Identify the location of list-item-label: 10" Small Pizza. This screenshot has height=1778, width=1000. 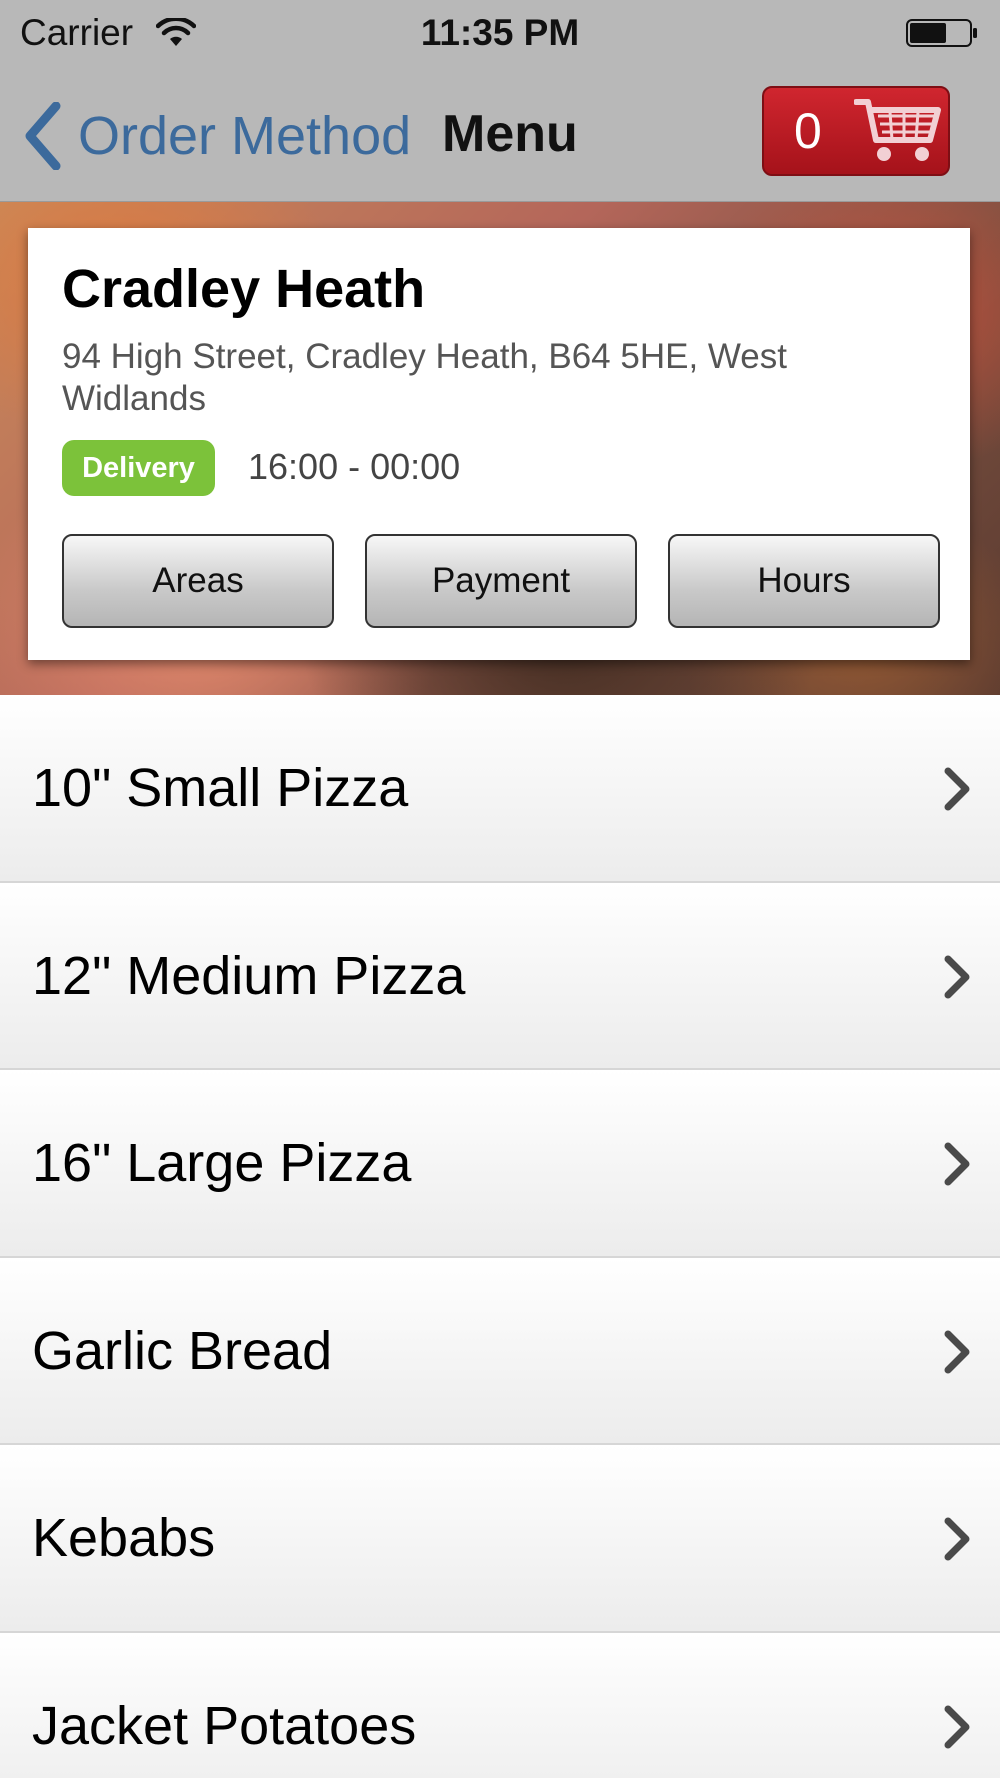
(220, 788).